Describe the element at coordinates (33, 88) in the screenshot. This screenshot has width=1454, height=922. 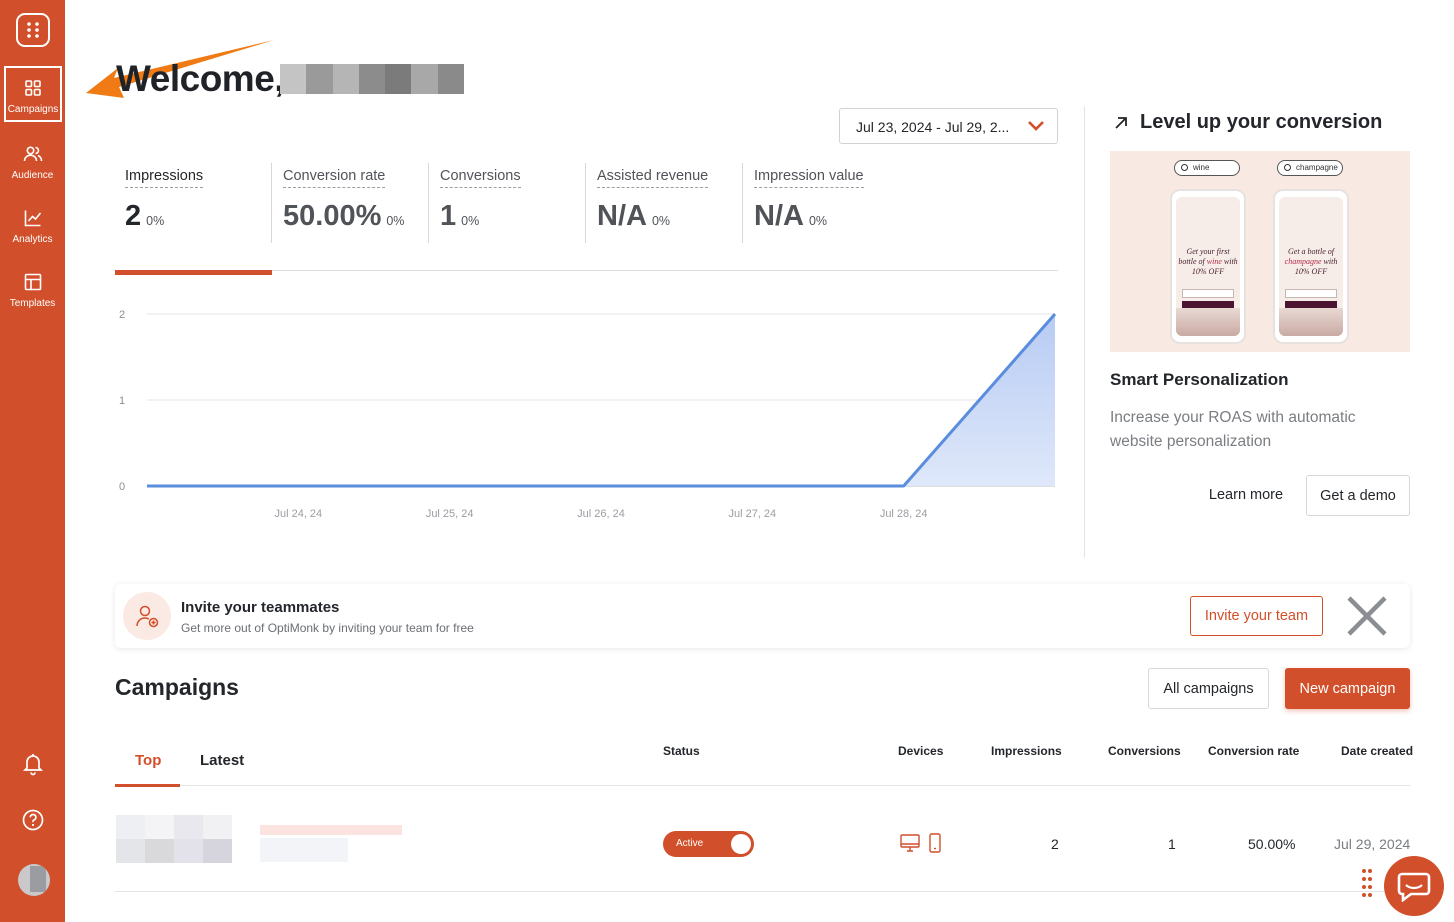
I see `grid-icon` at that location.